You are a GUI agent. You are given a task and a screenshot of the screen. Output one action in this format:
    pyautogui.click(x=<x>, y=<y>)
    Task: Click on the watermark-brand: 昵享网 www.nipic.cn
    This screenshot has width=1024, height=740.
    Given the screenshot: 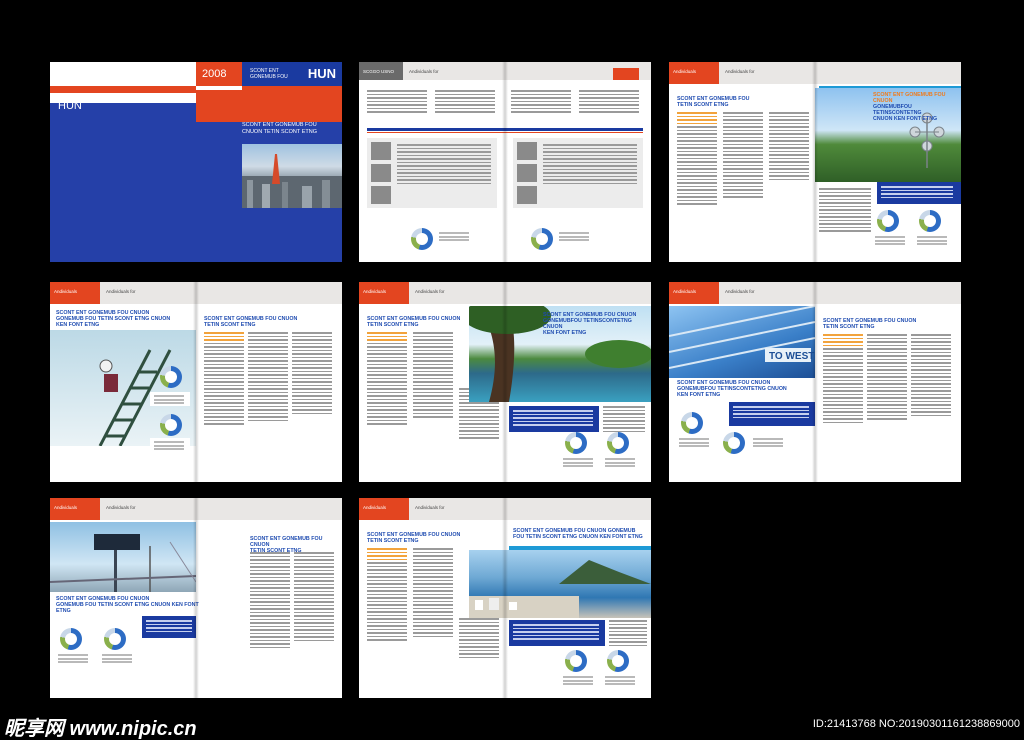 What is the action you would take?
    pyautogui.click(x=100, y=729)
    